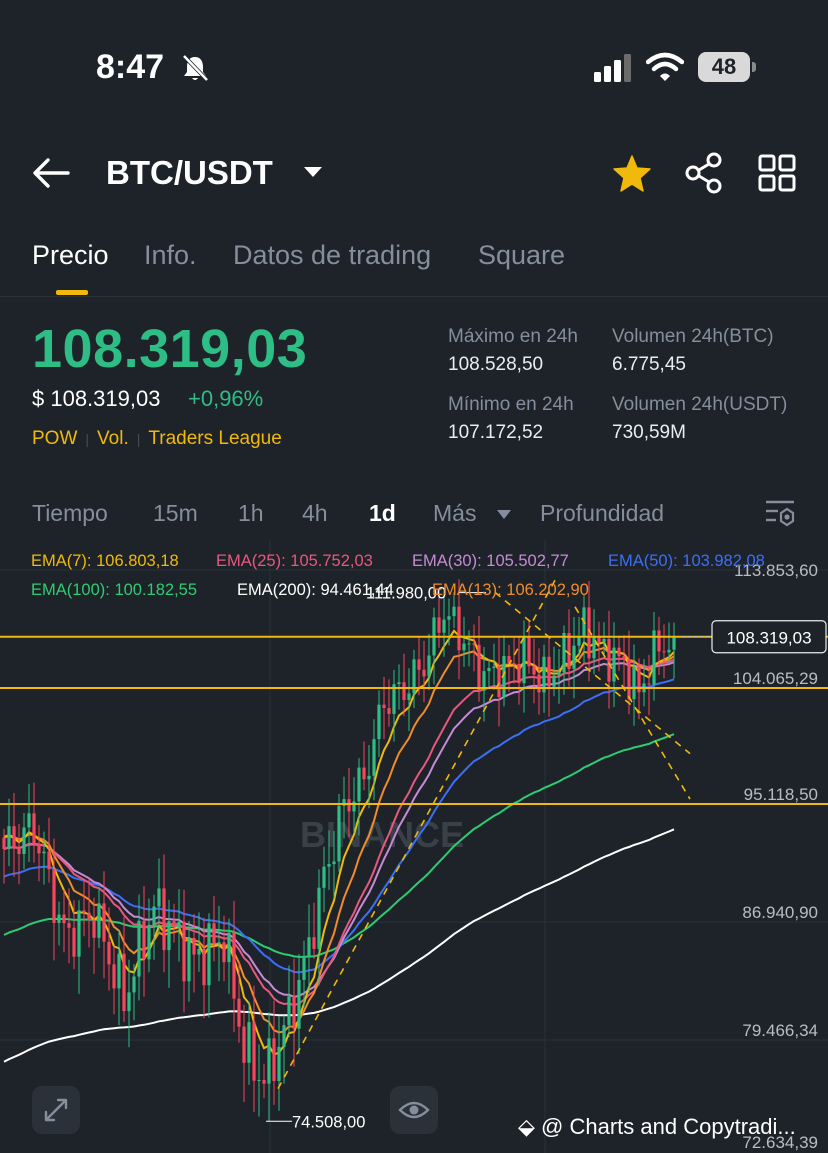 Image resolution: width=828 pixels, height=1153 pixels. I want to click on tag-pow: POW, so click(54, 438).